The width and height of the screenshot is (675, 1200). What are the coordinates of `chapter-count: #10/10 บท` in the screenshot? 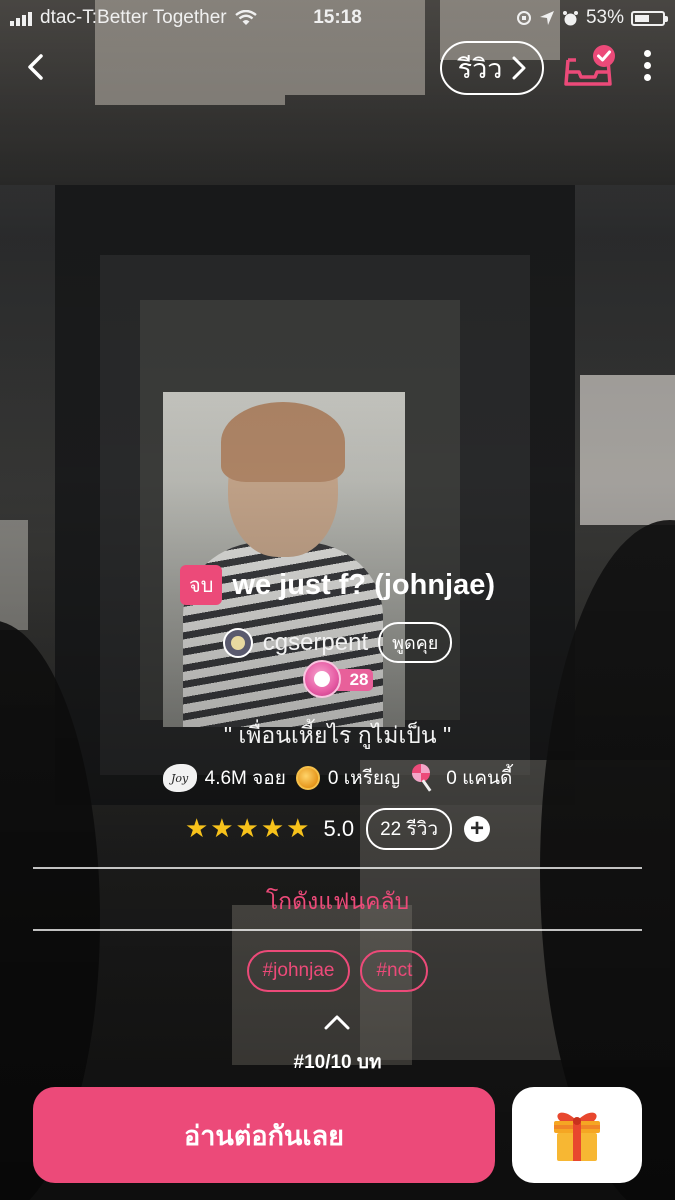 It's located at (337, 1062).